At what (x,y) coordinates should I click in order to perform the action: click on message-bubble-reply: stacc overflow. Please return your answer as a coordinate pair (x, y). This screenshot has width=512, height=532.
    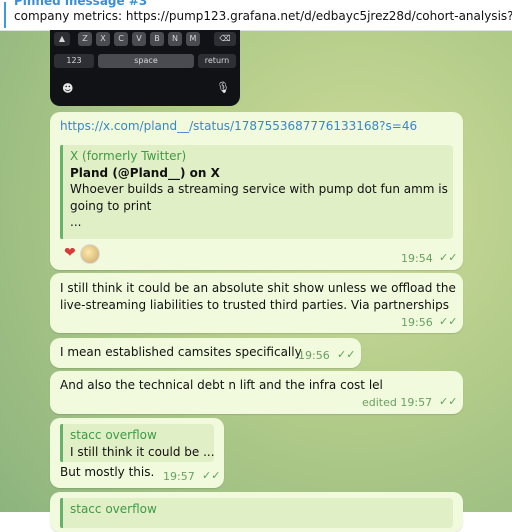
    Looking at the image, I should click on (256, 512).